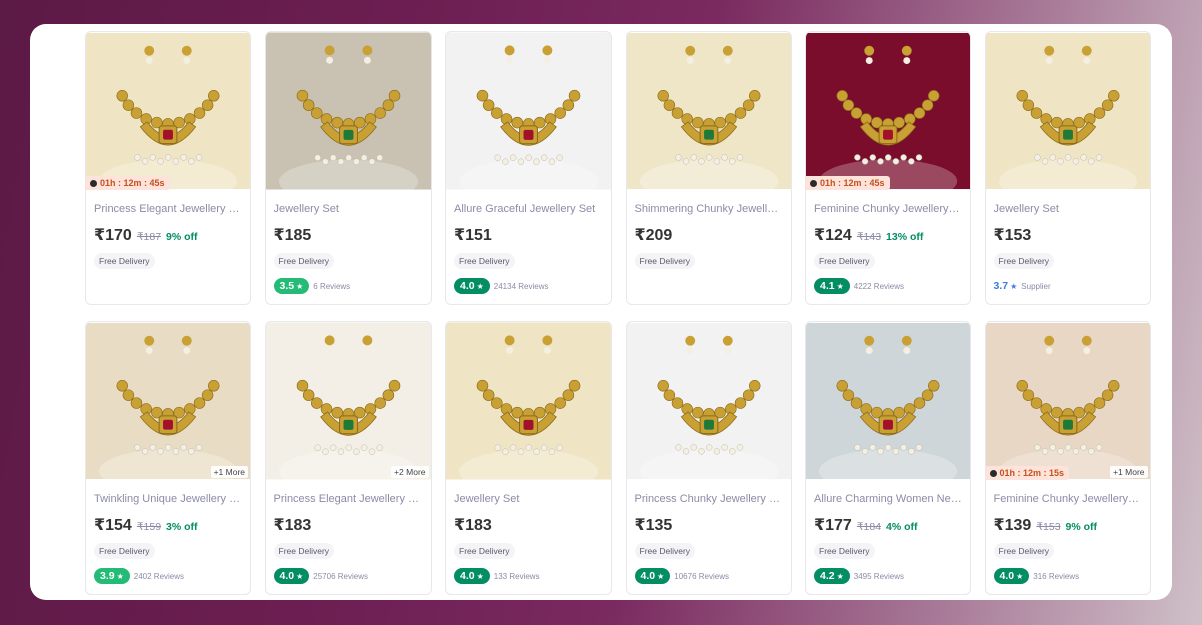  What do you see at coordinates (528, 210) in the screenshot?
I see `product-name: Allure Graceful Jewellery Set` at bounding box center [528, 210].